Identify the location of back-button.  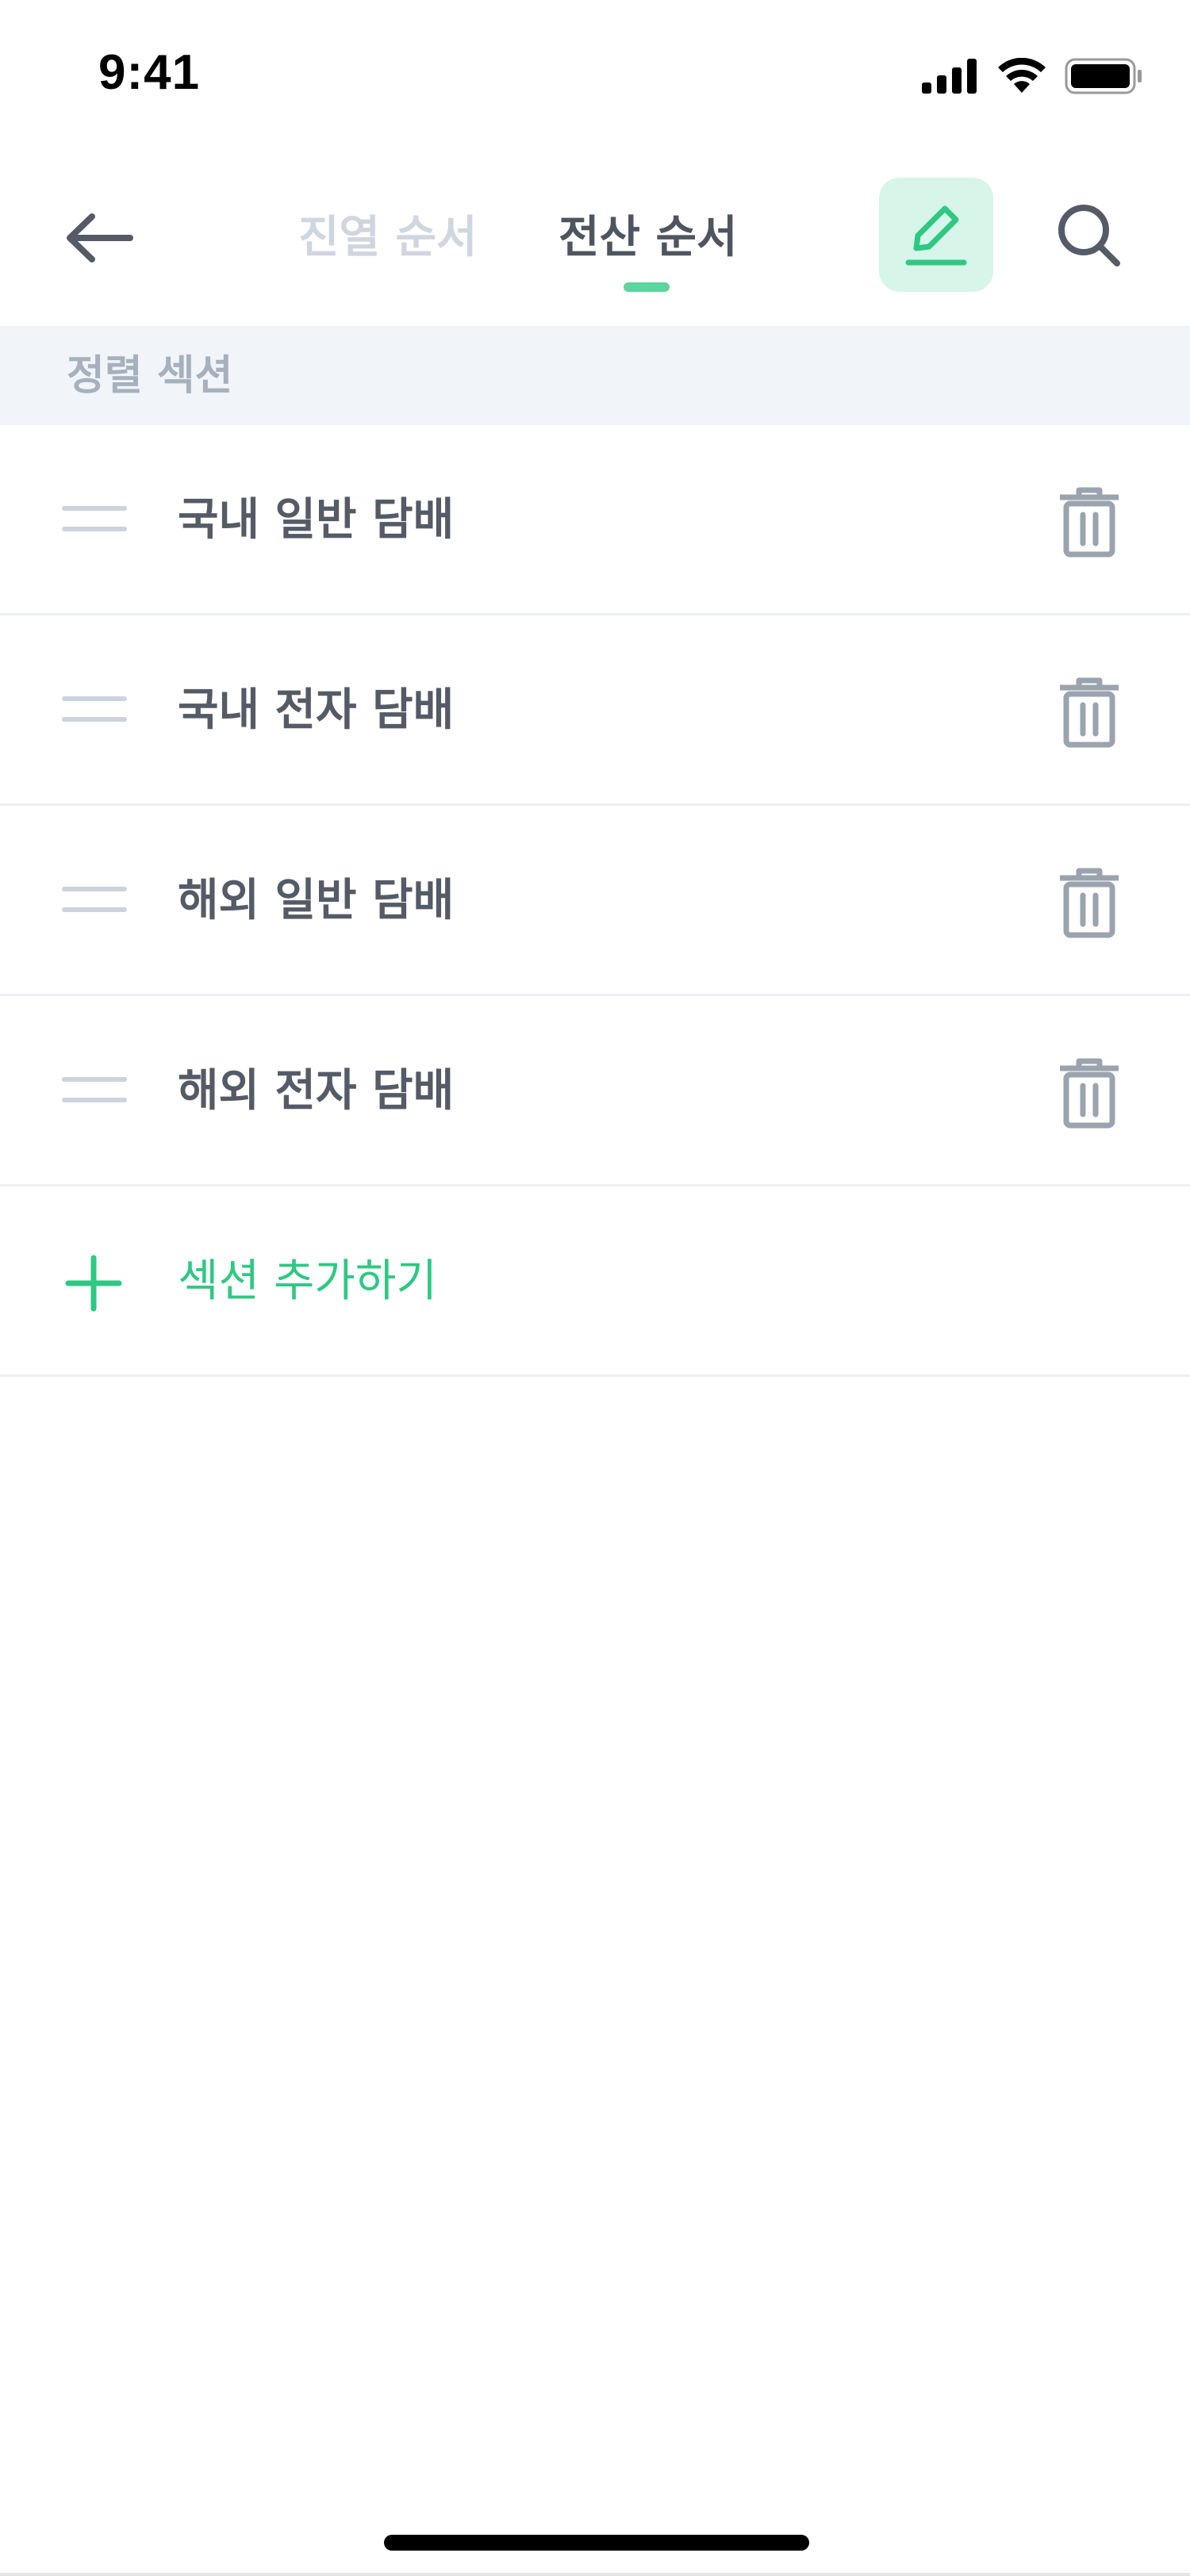
(99, 238).